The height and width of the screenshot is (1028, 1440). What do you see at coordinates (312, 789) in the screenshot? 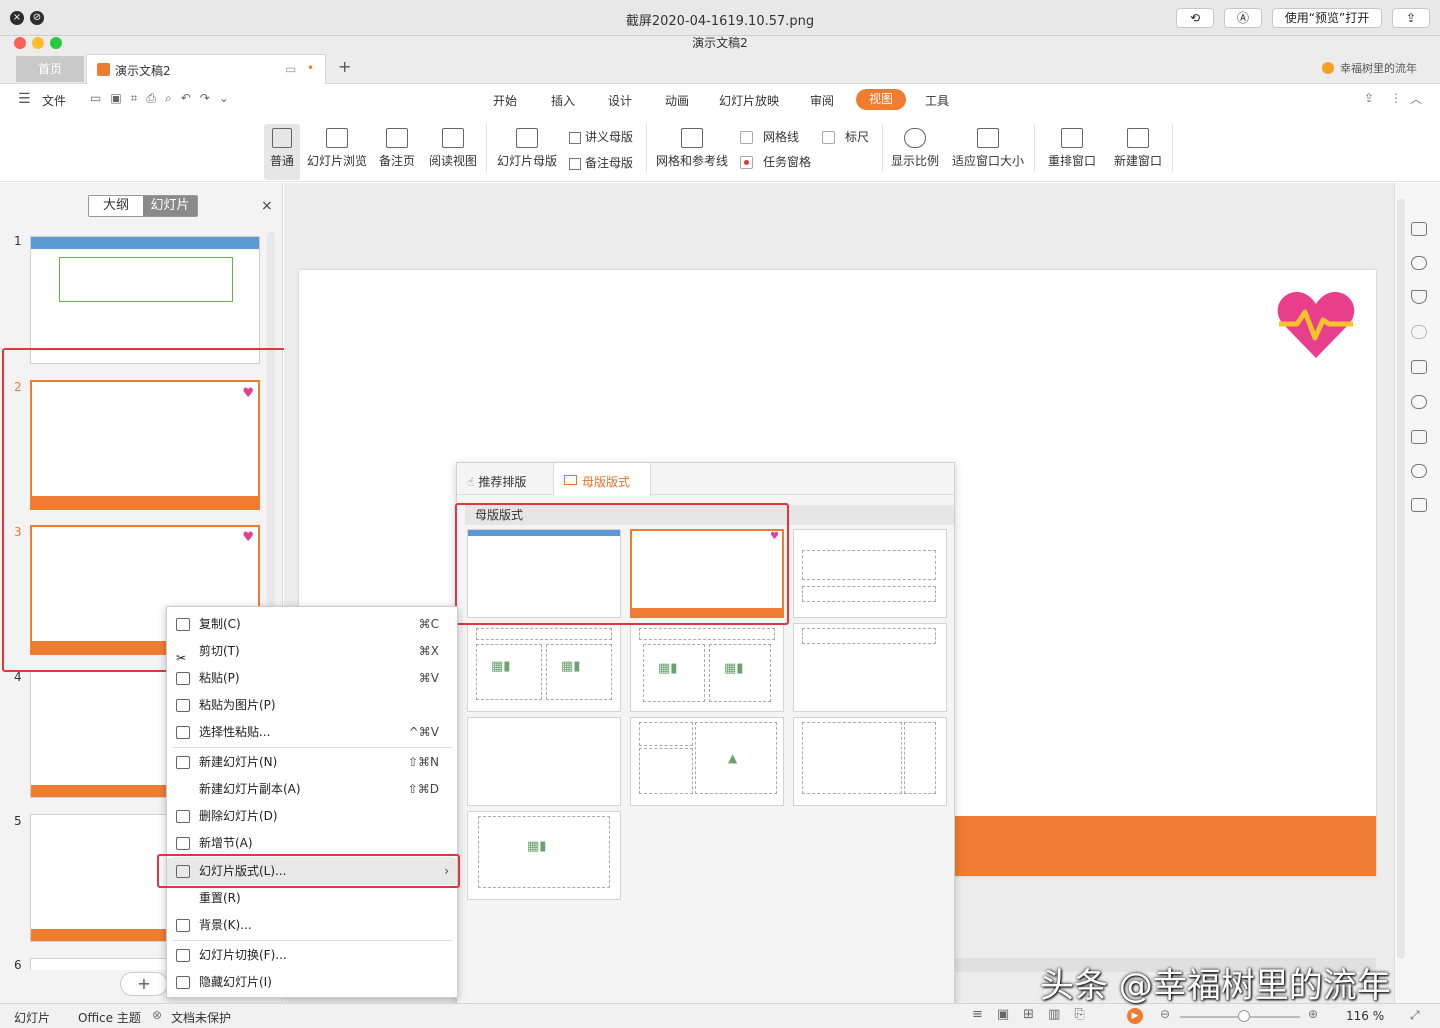
I see `menu-duplicate-slide: 新建幻灯片副本(A) ⇧⌘D` at bounding box center [312, 789].